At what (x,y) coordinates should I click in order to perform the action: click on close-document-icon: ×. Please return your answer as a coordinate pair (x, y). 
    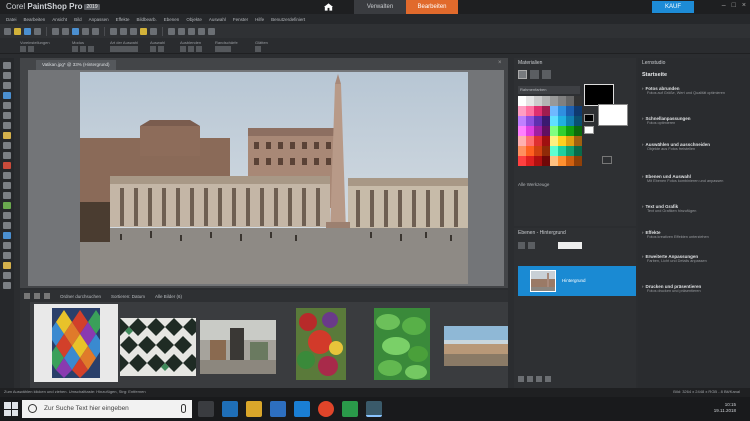
    Looking at the image, I should click on (500, 63).